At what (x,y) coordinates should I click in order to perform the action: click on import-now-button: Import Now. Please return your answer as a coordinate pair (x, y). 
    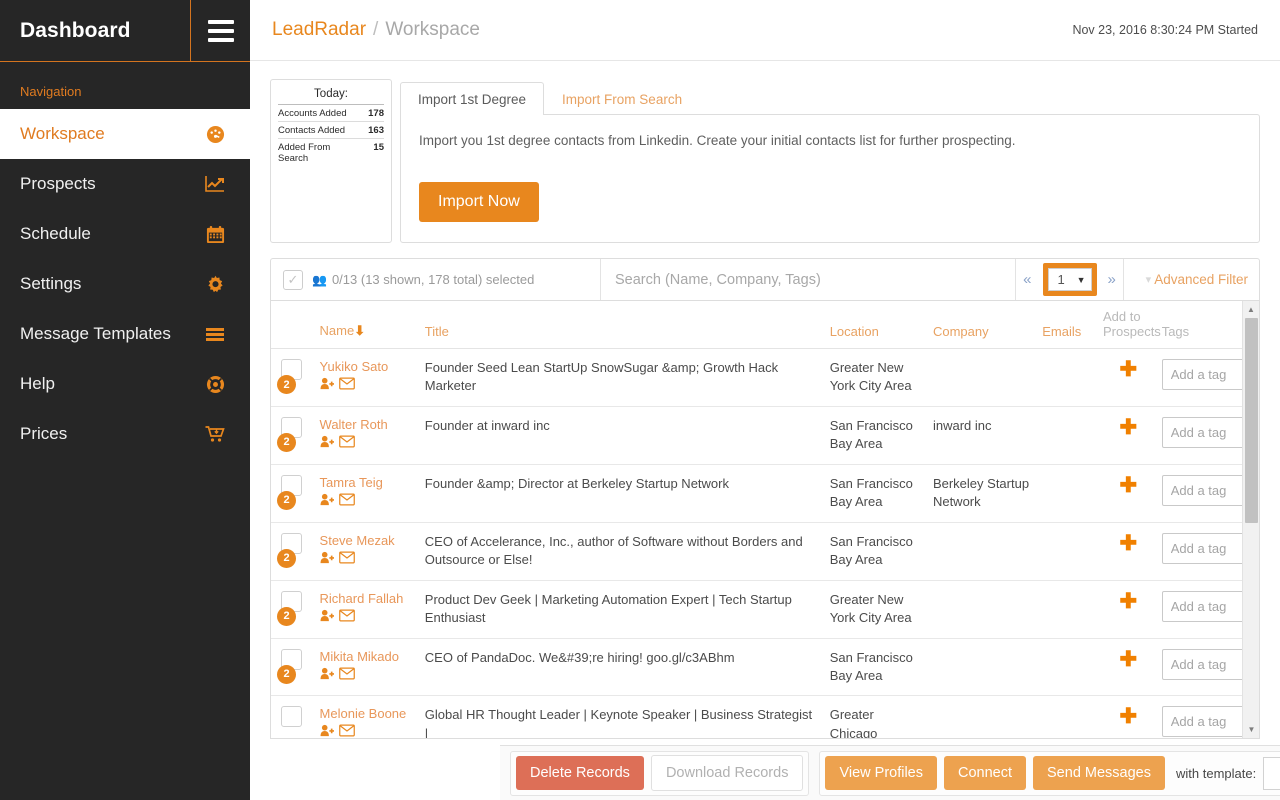
    Looking at the image, I should click on (479, 202).